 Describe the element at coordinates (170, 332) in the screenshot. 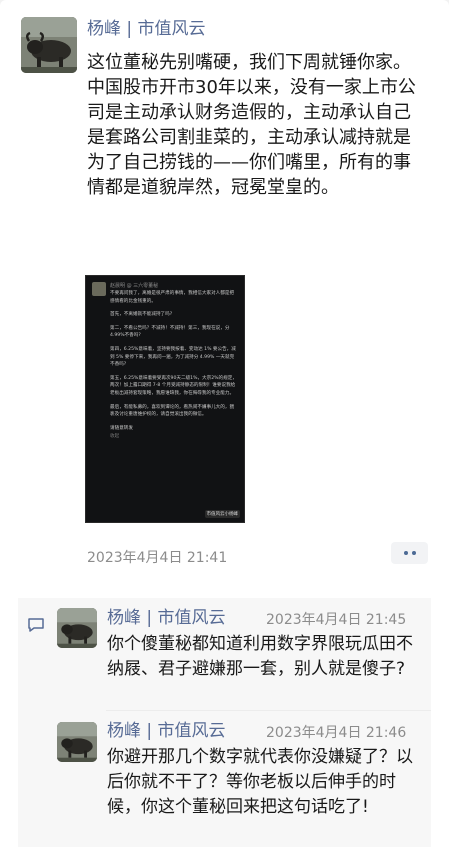

I see `image-paragraph: 第二，不看公告吗？不减持！不减持！第三，我现在说，分4.99%不香吗?` at that location.